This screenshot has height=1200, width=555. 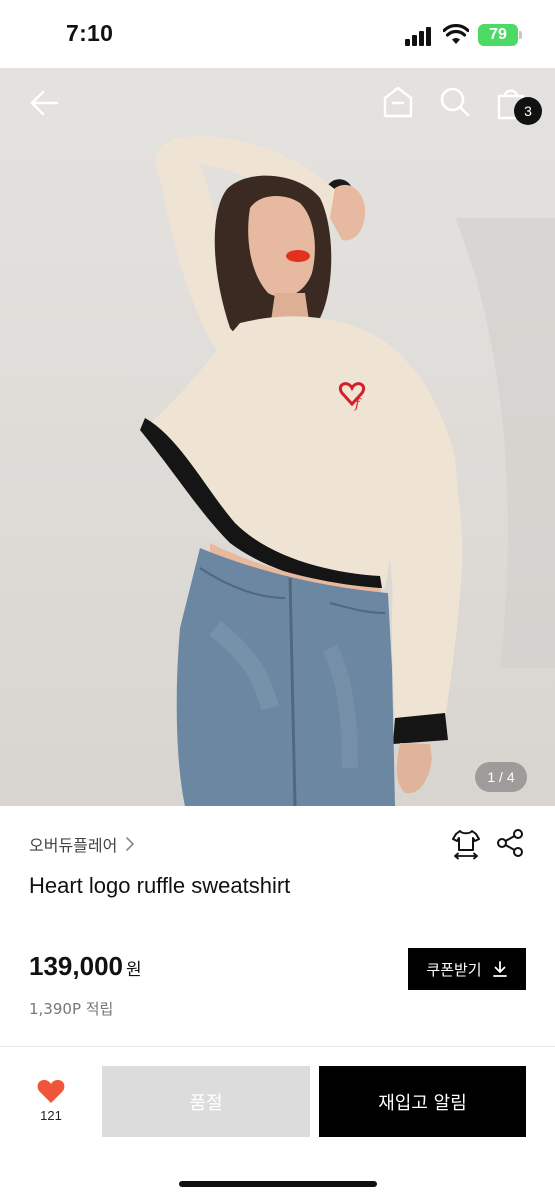 What do you see at coordinates (76, 966) in the screenshot?
I see `product-price: 139,000` at bounding box center [76, 966].